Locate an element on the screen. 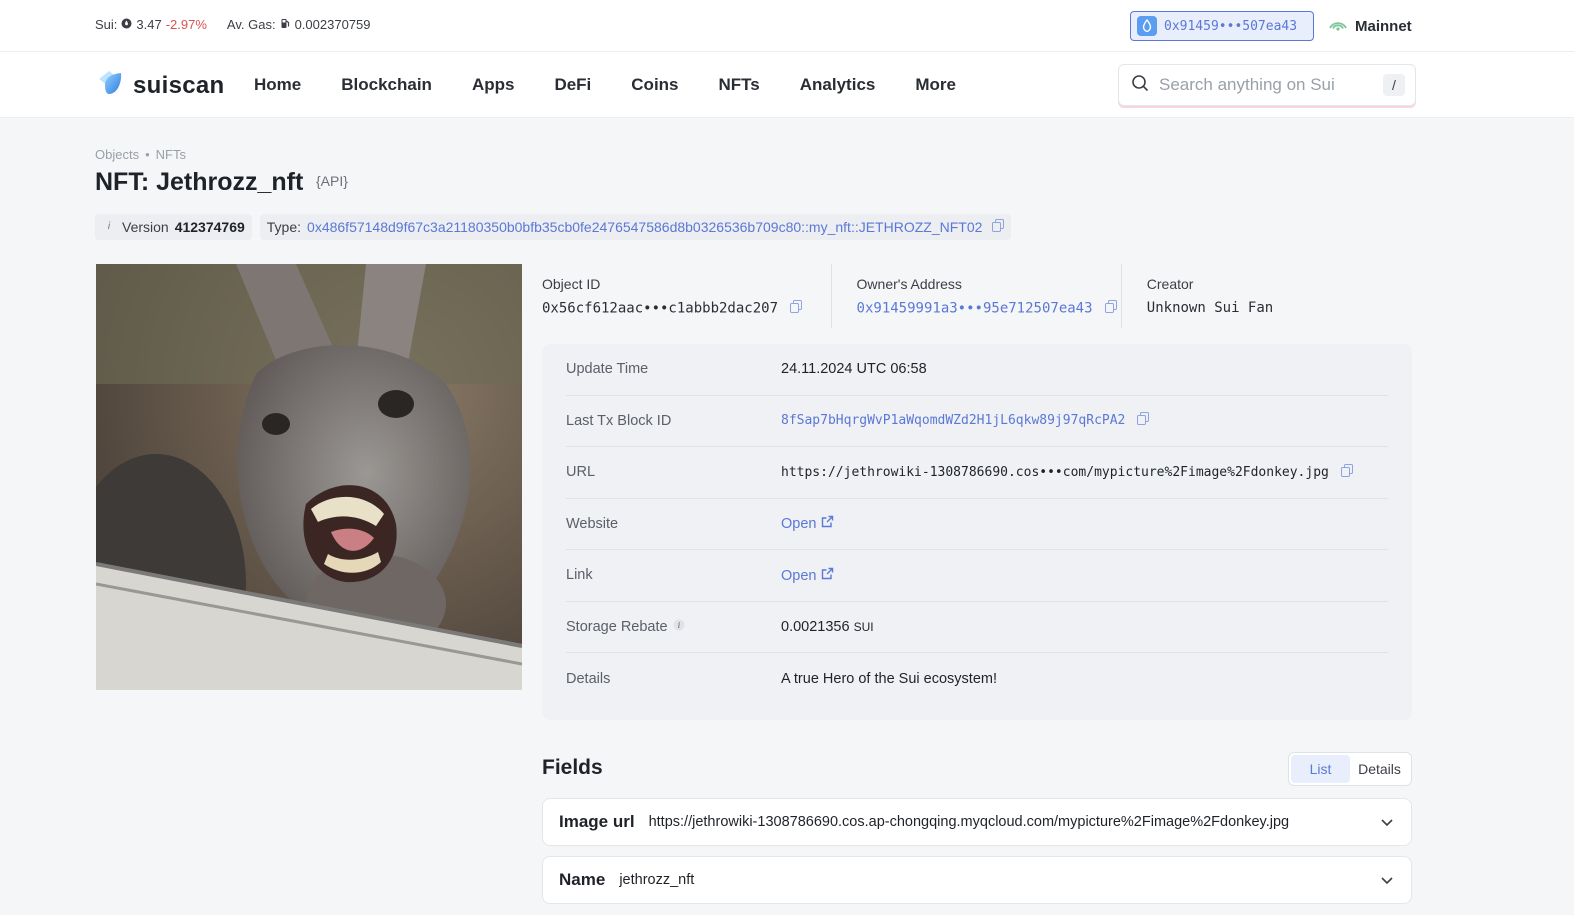 The image size is (1574, 915). sui-price-change: -2.97% is located at coordinates (186, 24).